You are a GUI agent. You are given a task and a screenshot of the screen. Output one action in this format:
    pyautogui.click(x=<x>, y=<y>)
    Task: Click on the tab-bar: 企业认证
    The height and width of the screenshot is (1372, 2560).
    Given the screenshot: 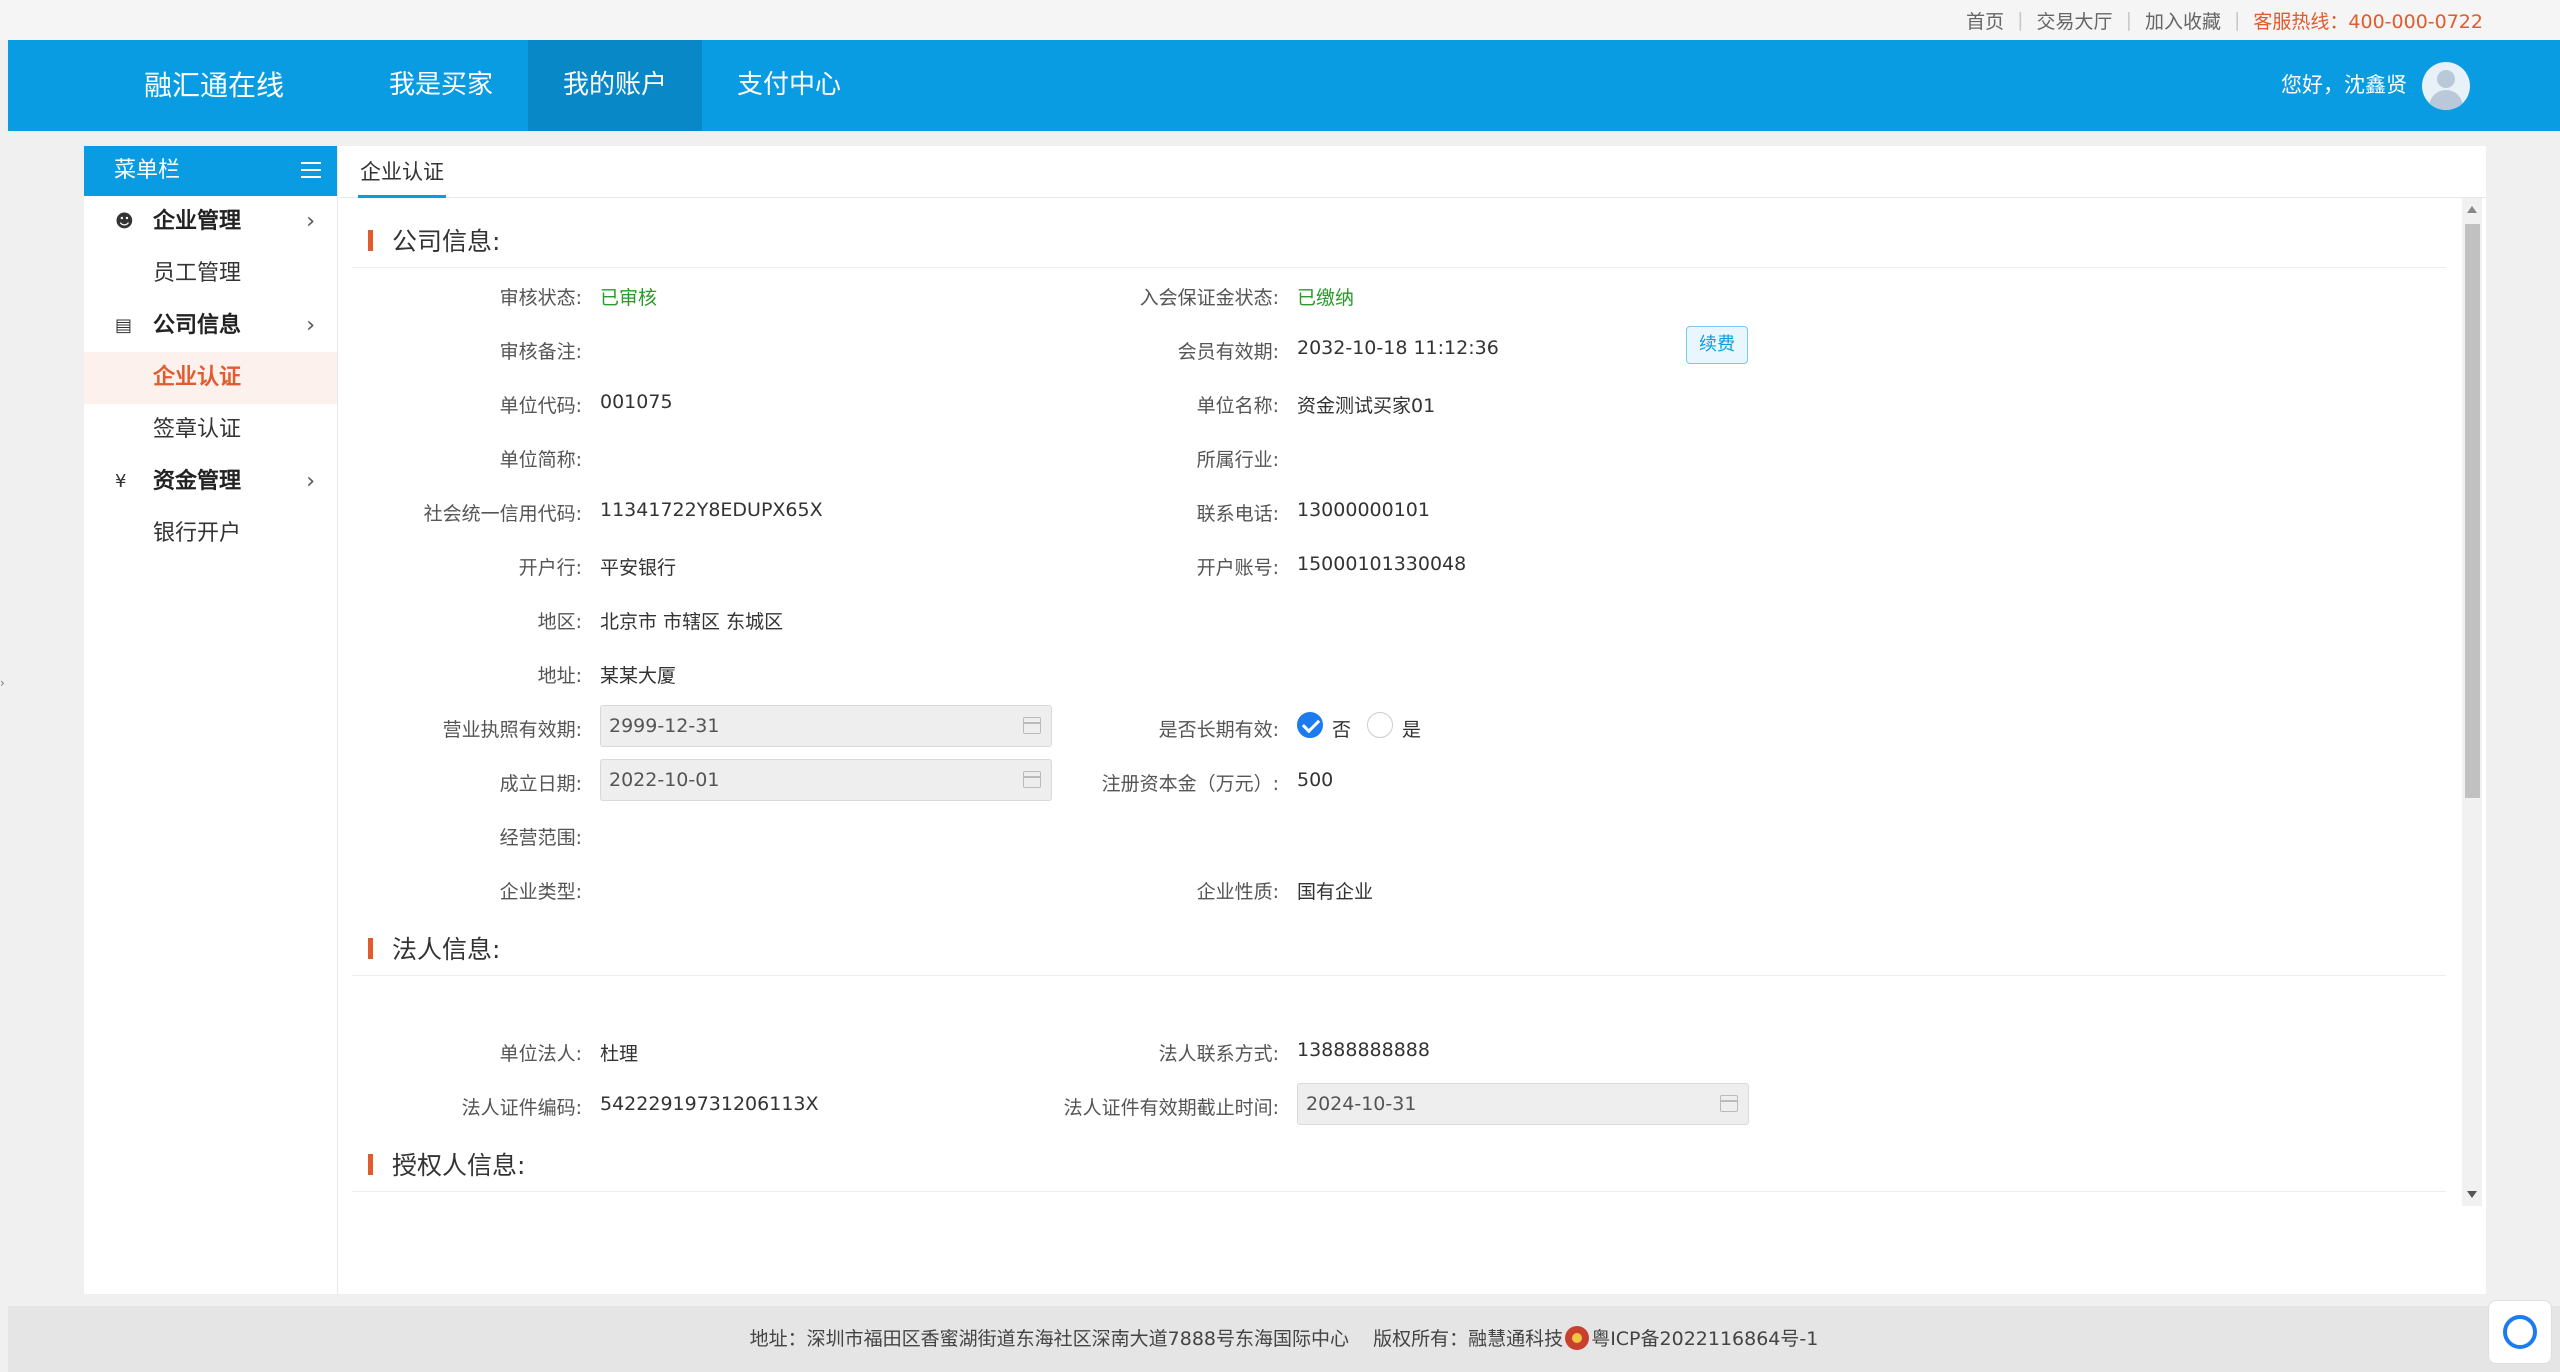 What is the action you would take?
    pyautogui.click(x=1413, y=172)
    